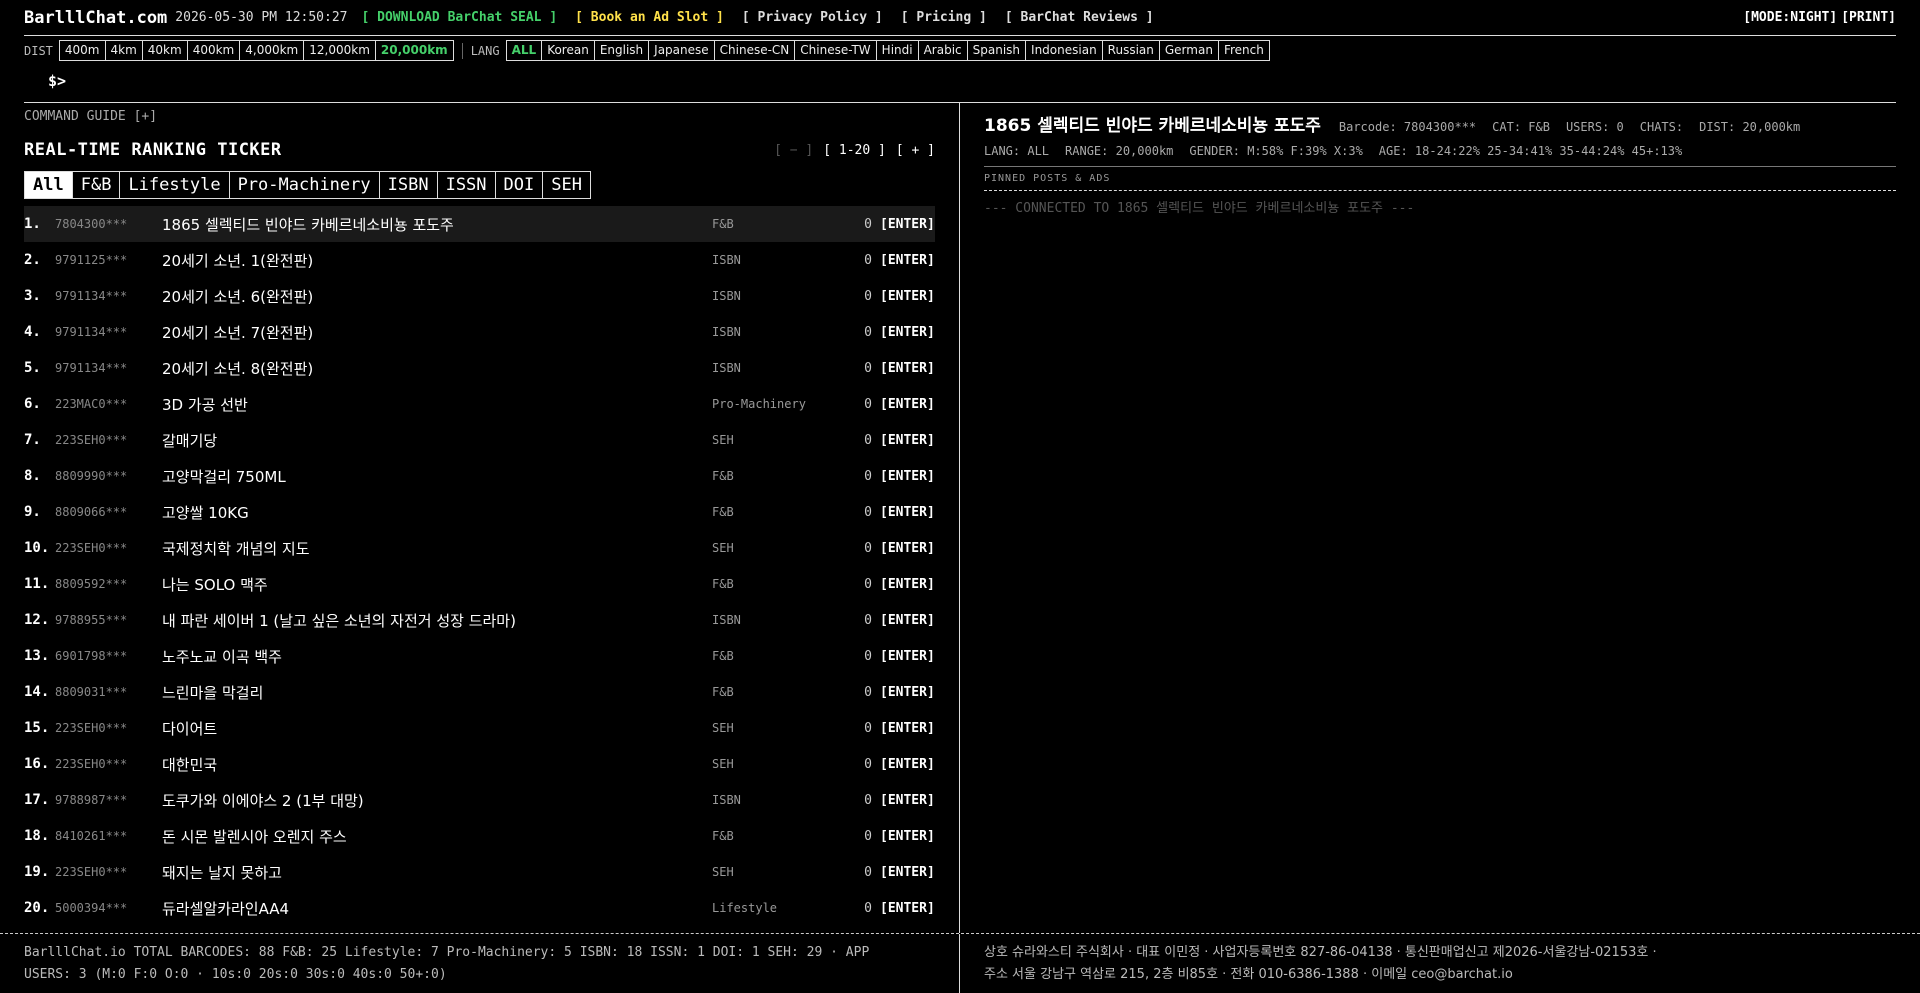 This screenshot has height=993, width=1920. Describe the element at coordinates (213, 692) in the screenshot. I see `item-name: 느린마을 막걸리` at that location.